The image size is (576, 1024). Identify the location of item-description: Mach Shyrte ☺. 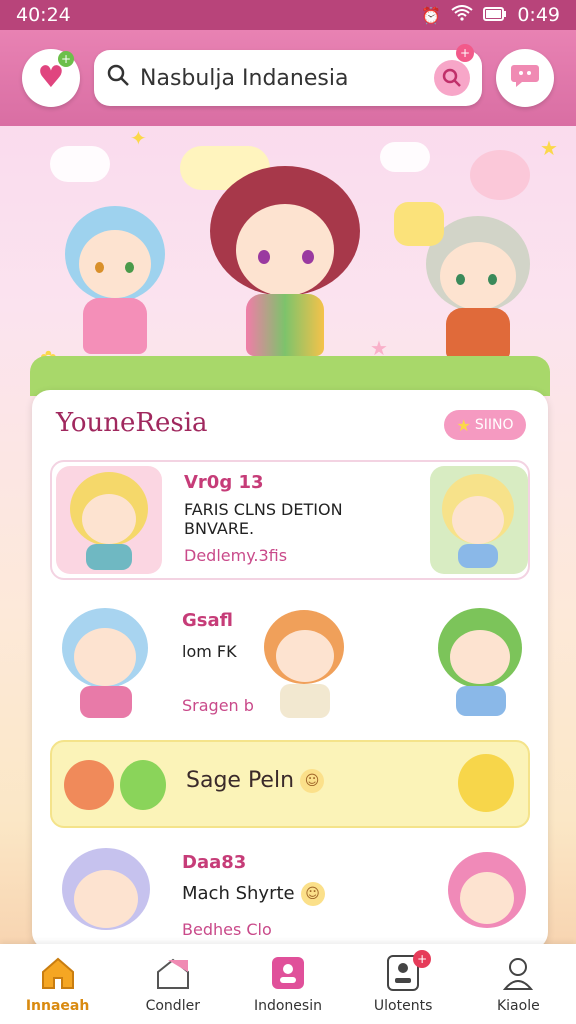
(253, 894).